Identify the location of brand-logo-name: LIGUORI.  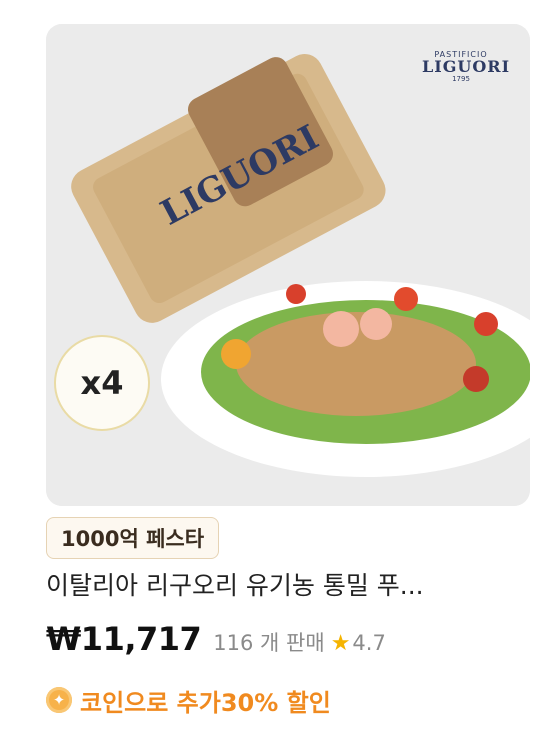
(466, 66).